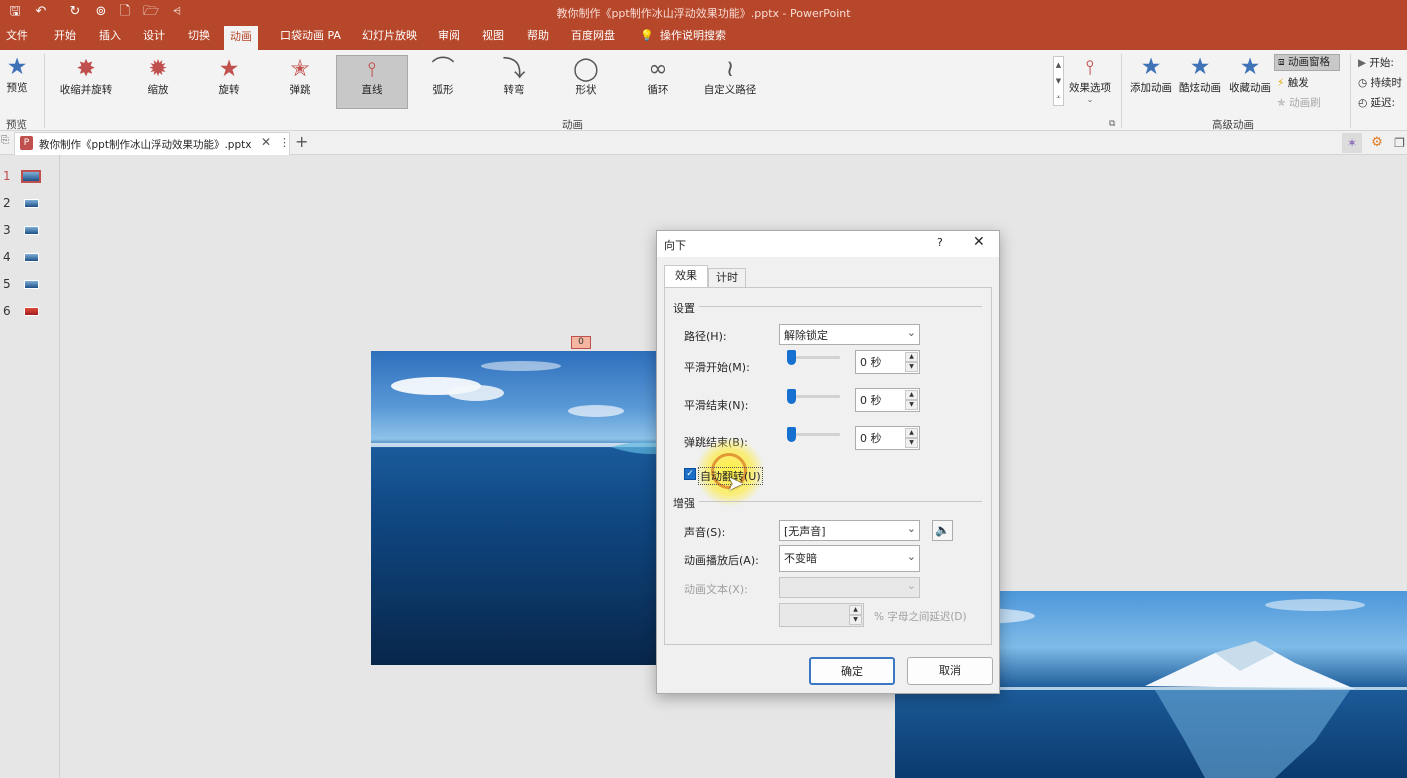 Image resolution: width=1407 pixels, height=778 pixels. Describe the element at coordinates (65, 37) in the screenshot. I see `tab-home: 开始` at that location.